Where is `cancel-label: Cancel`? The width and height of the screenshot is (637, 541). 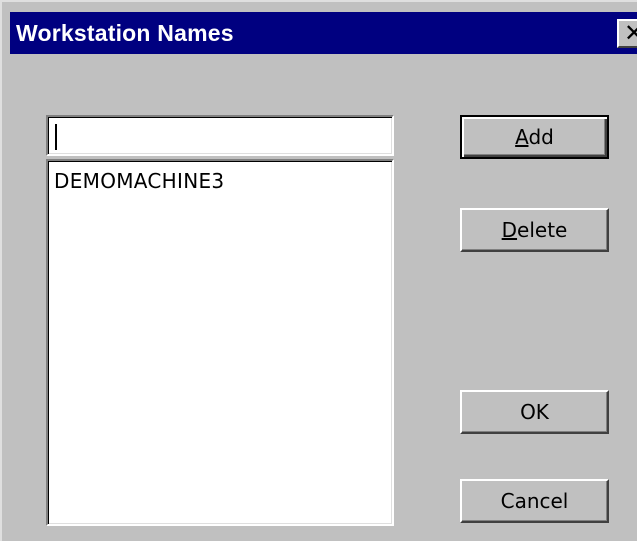
cancel-label: Cancel is located at coordinates (534, 501).